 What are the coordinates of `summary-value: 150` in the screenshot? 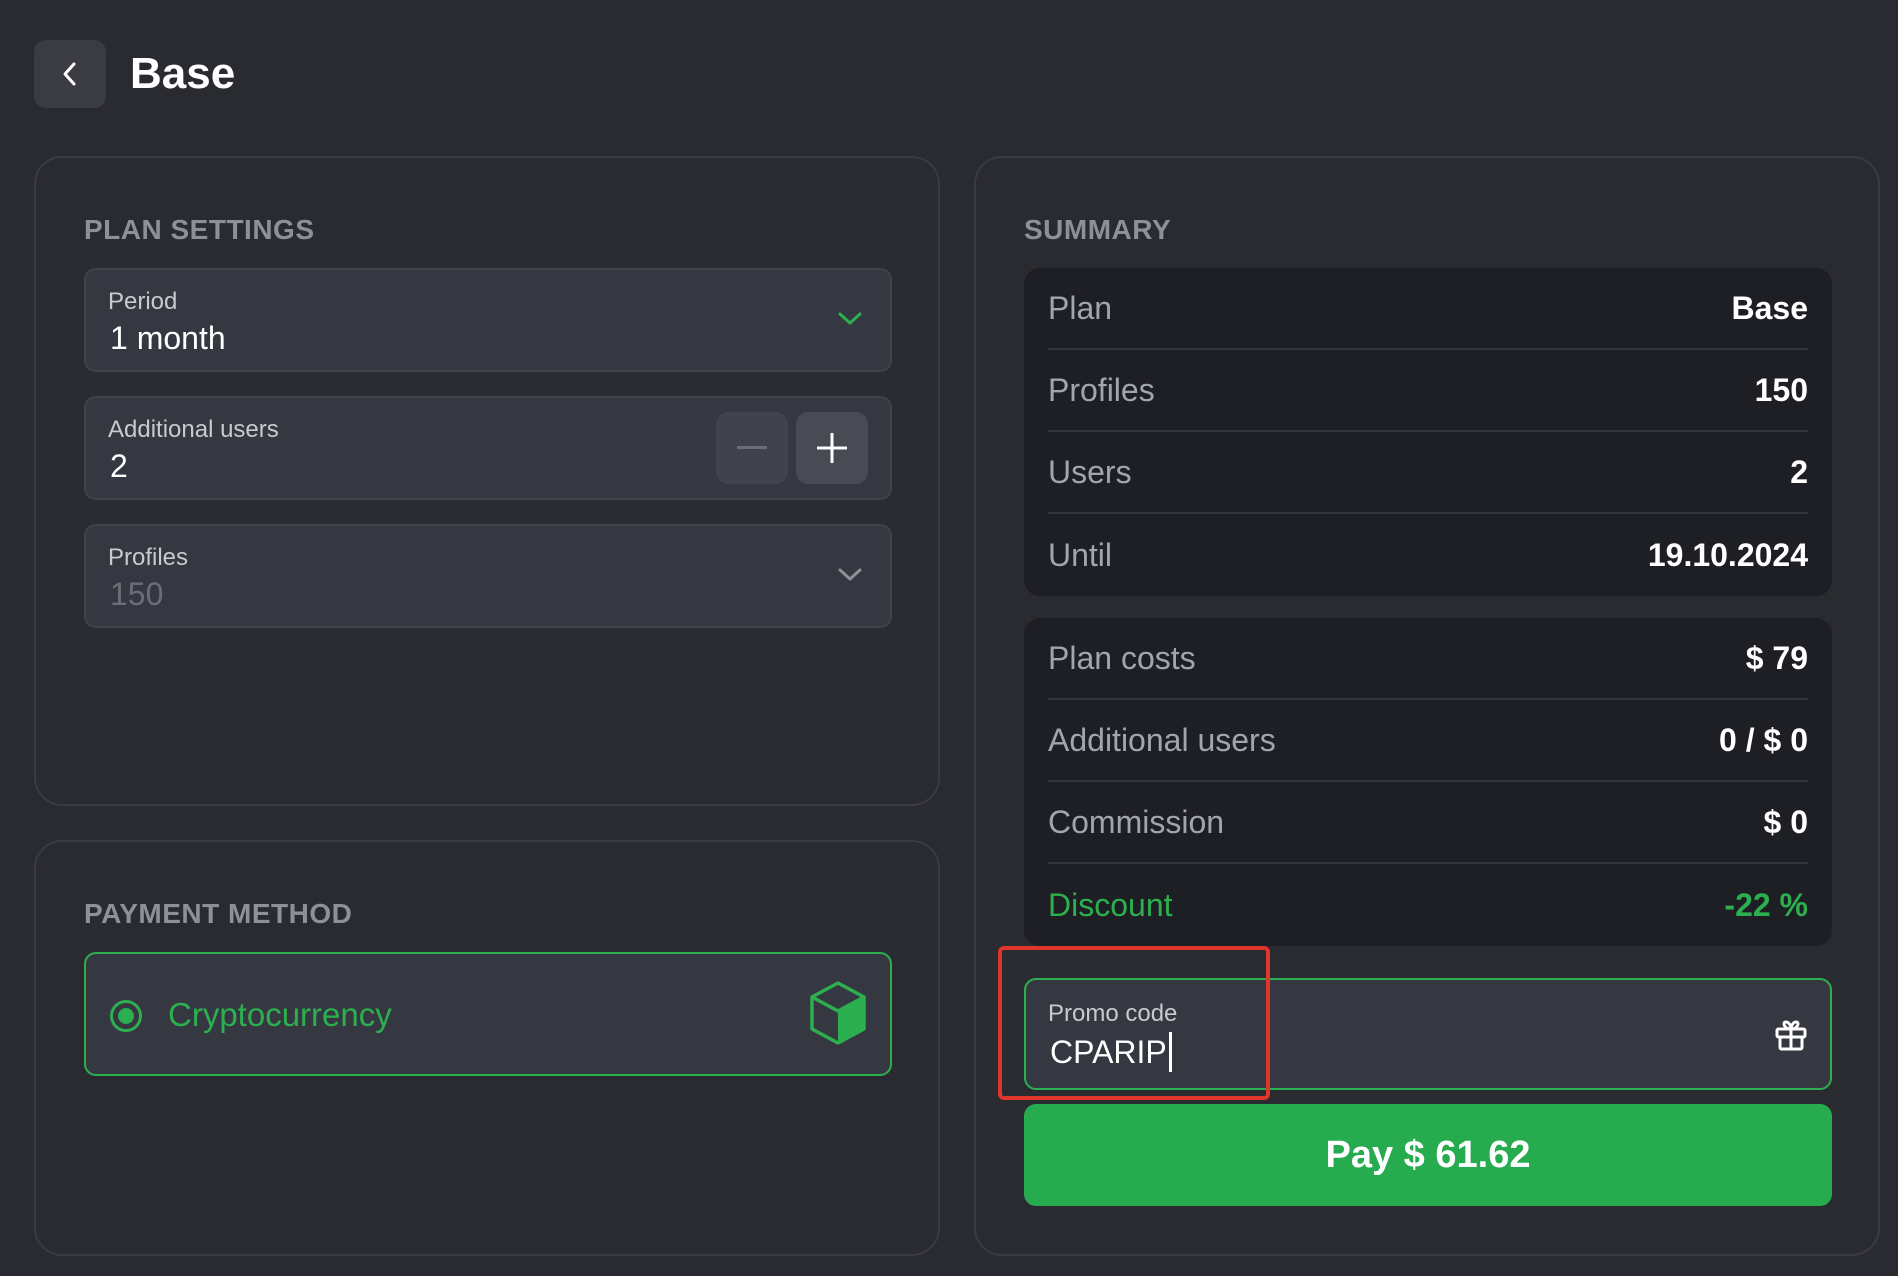 It's located at (1781, 389).